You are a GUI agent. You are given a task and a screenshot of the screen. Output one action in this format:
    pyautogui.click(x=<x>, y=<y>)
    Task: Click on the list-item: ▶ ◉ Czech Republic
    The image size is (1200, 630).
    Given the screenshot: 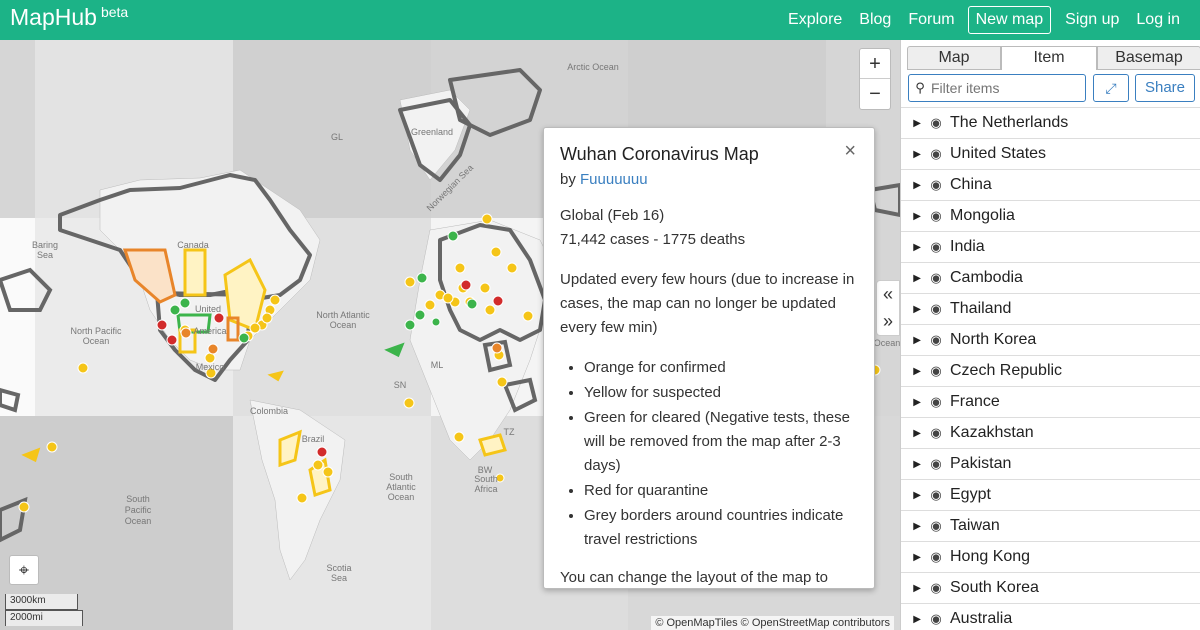 What is the action you would take?
    pyautogui.click(x=1050, y=371)
    